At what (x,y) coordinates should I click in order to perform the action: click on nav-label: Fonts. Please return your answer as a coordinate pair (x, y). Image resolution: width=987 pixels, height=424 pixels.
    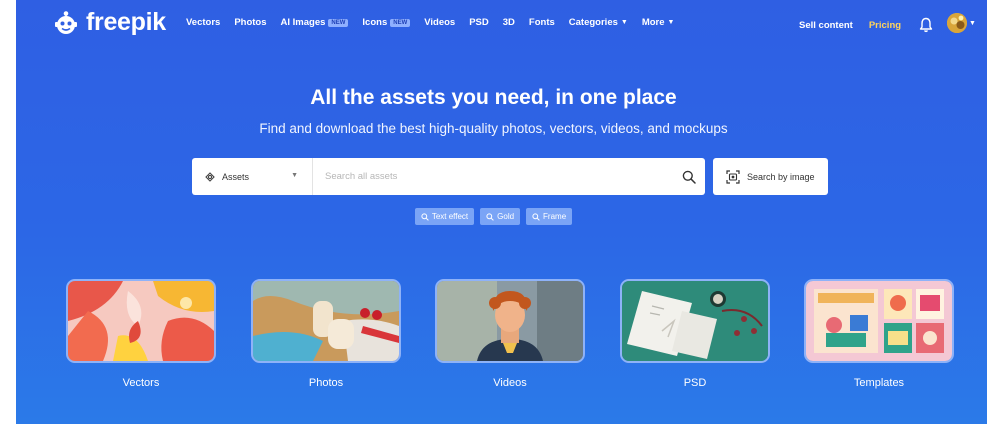
    Looking at the image, I should click on (541, 22).